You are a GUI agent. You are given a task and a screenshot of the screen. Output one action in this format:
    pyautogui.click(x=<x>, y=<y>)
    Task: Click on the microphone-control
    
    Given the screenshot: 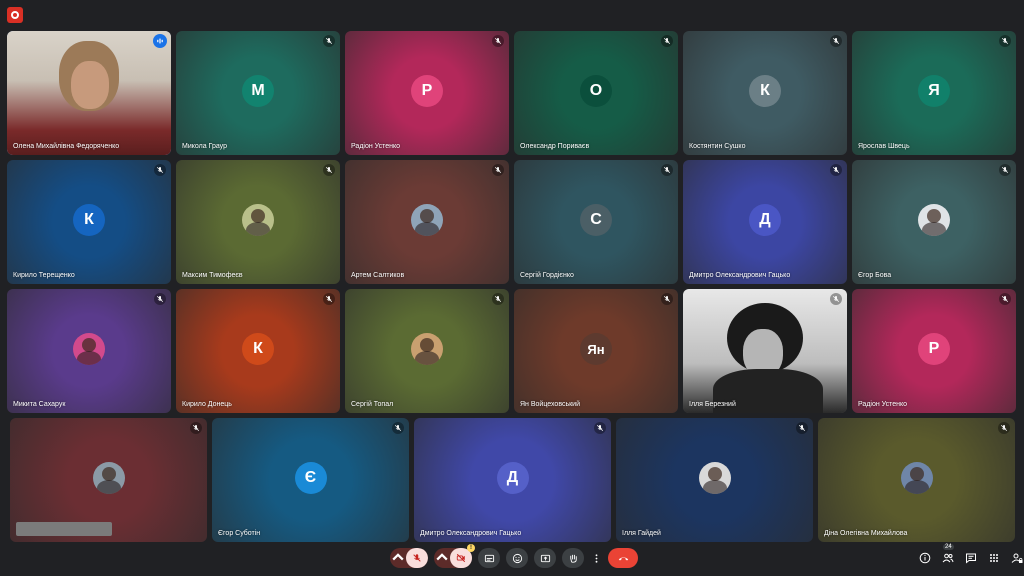 What is the action you would take?
    pyautogui.click(x=409, y=558)
    